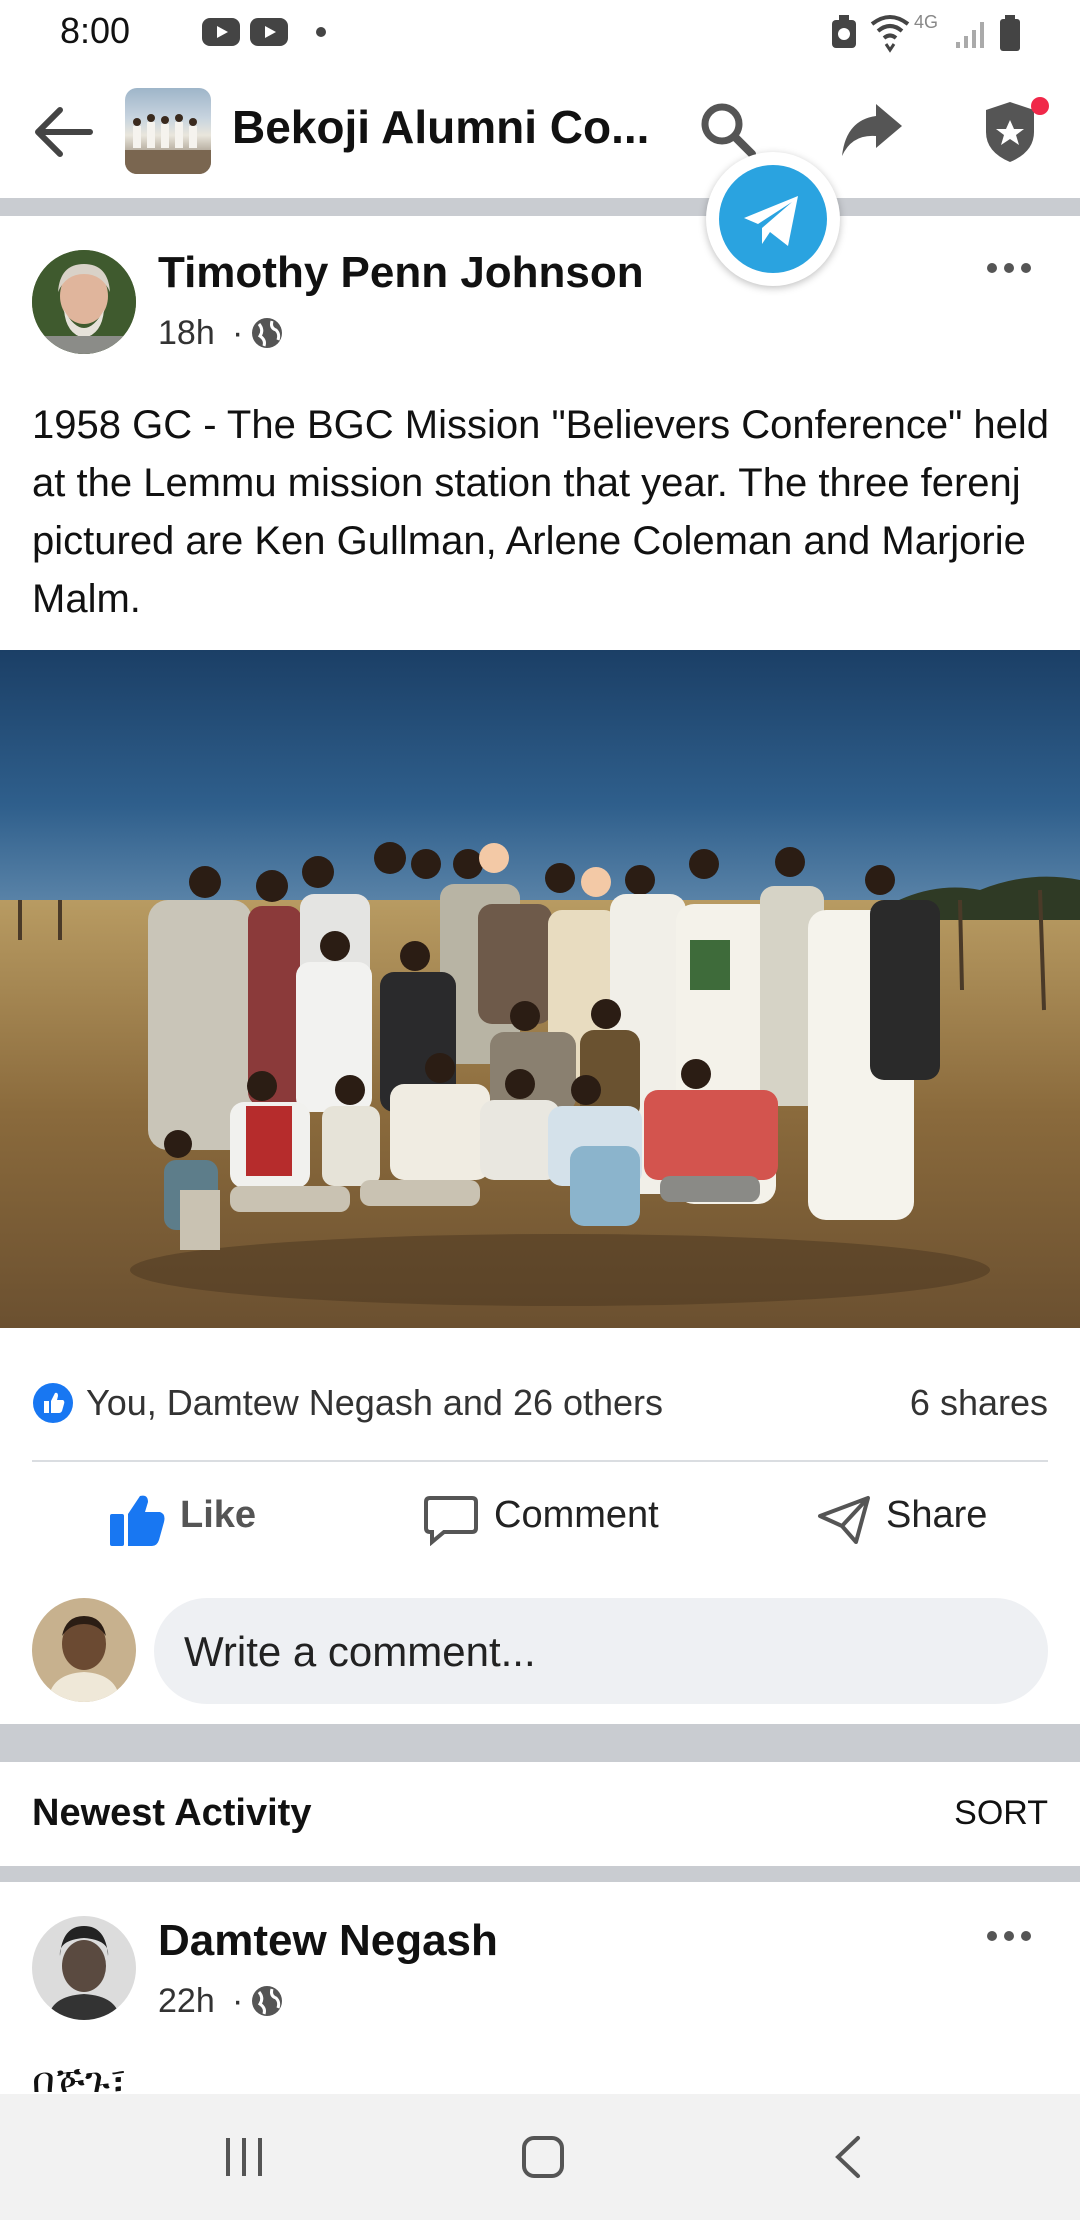 The height and width of the screenshot is (2220, 1080). I want to click on post-timestamp: 18h, so click(186, 333).